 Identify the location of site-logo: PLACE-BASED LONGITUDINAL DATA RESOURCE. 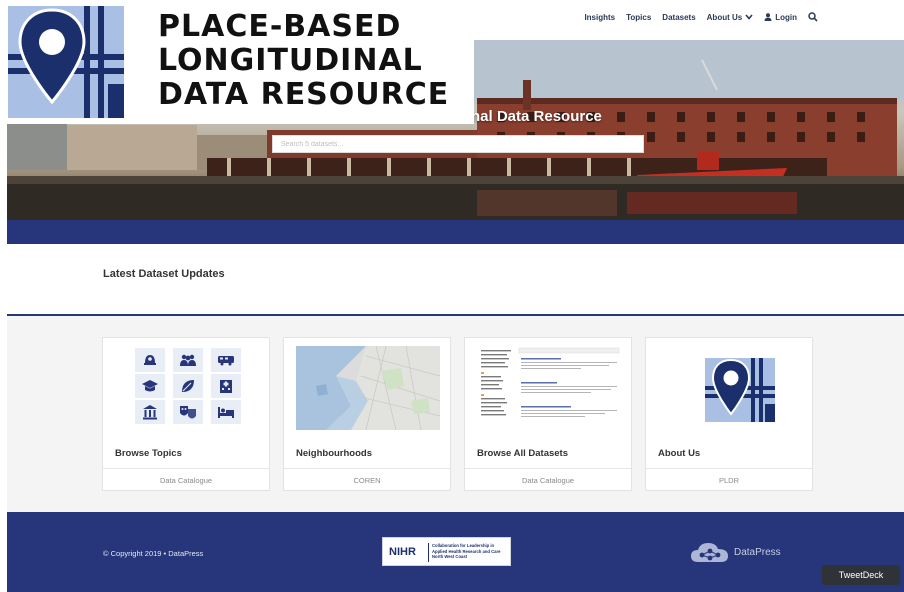
(237, 62).